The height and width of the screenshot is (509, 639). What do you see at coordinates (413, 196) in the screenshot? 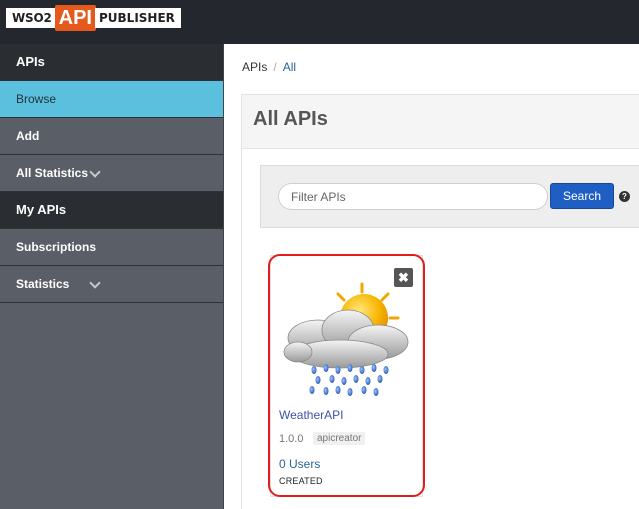
I see `filter-apis-input` at bounding box center [413, 196].